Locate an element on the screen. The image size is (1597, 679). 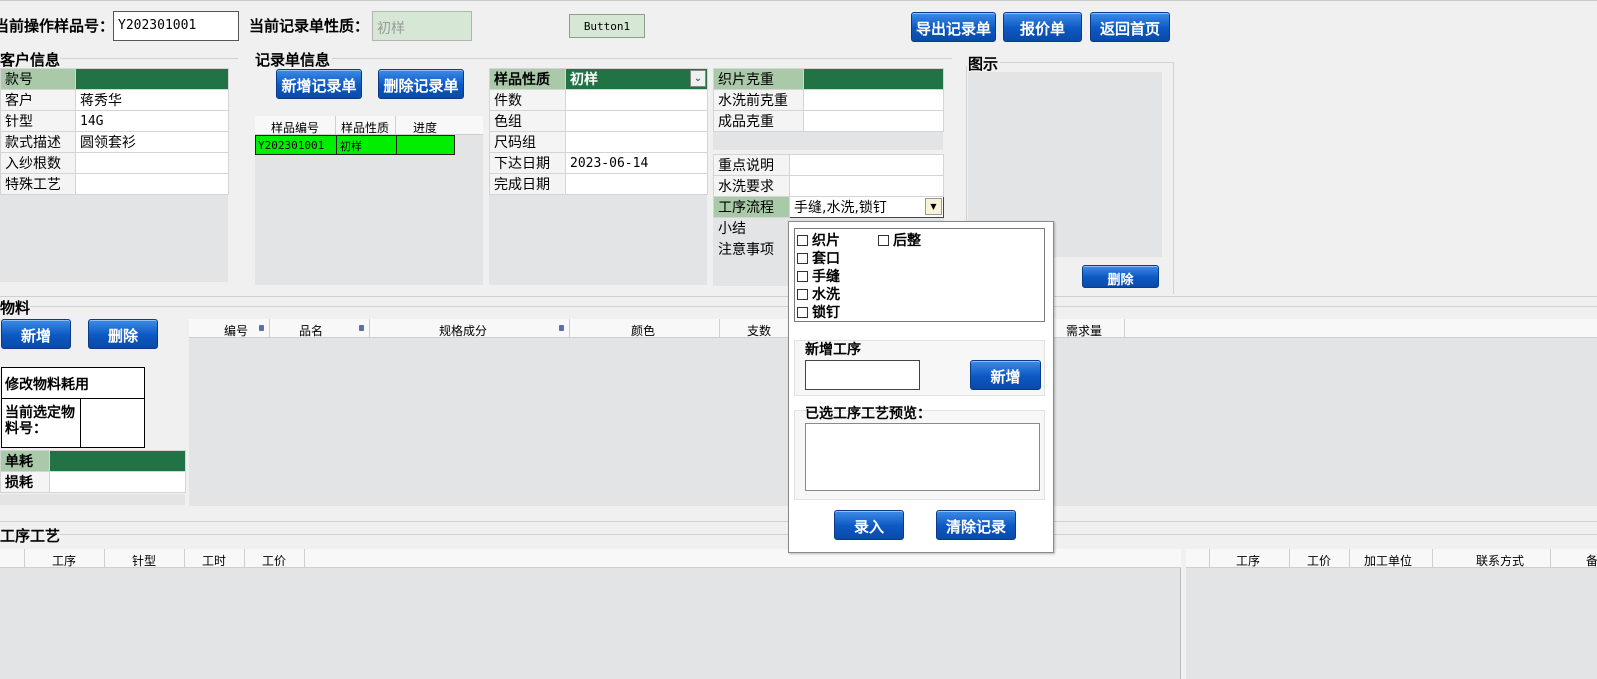
col-hours: 工时 is located at coordinates (214, 561).